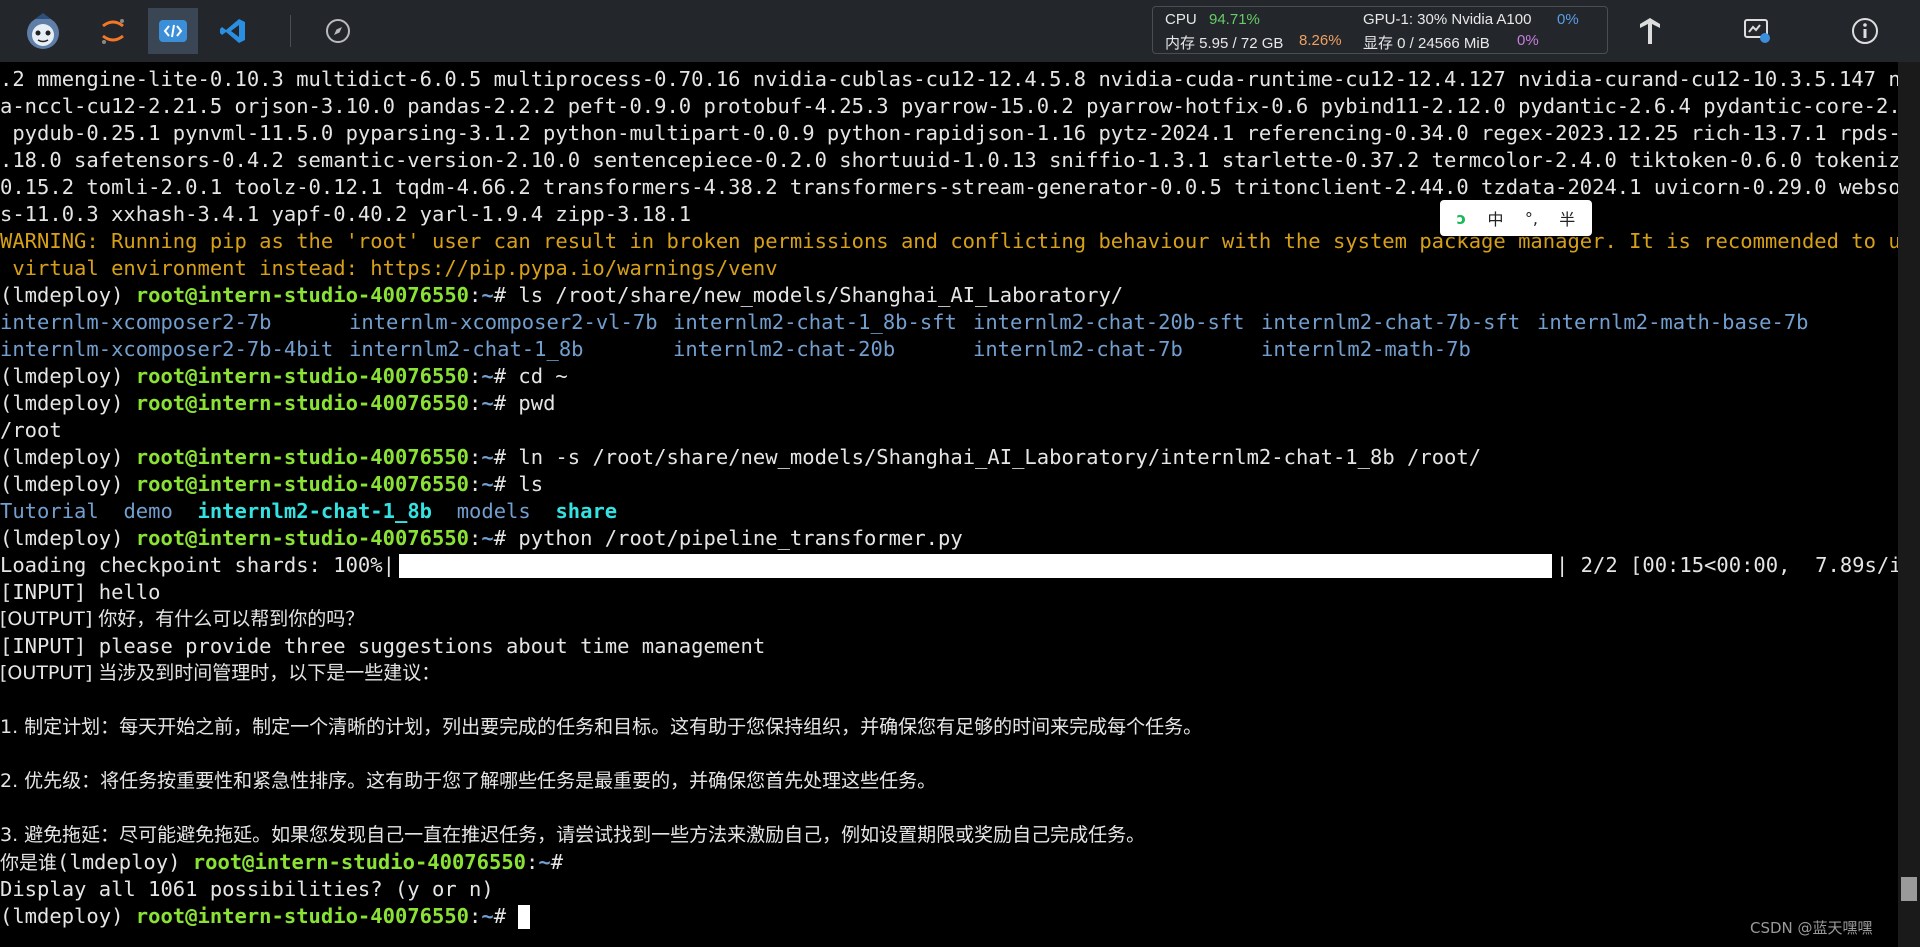 The height and width of the screenshot is (947, 1920). I want to click on terminal-scrollbar, so click(1909, 504).